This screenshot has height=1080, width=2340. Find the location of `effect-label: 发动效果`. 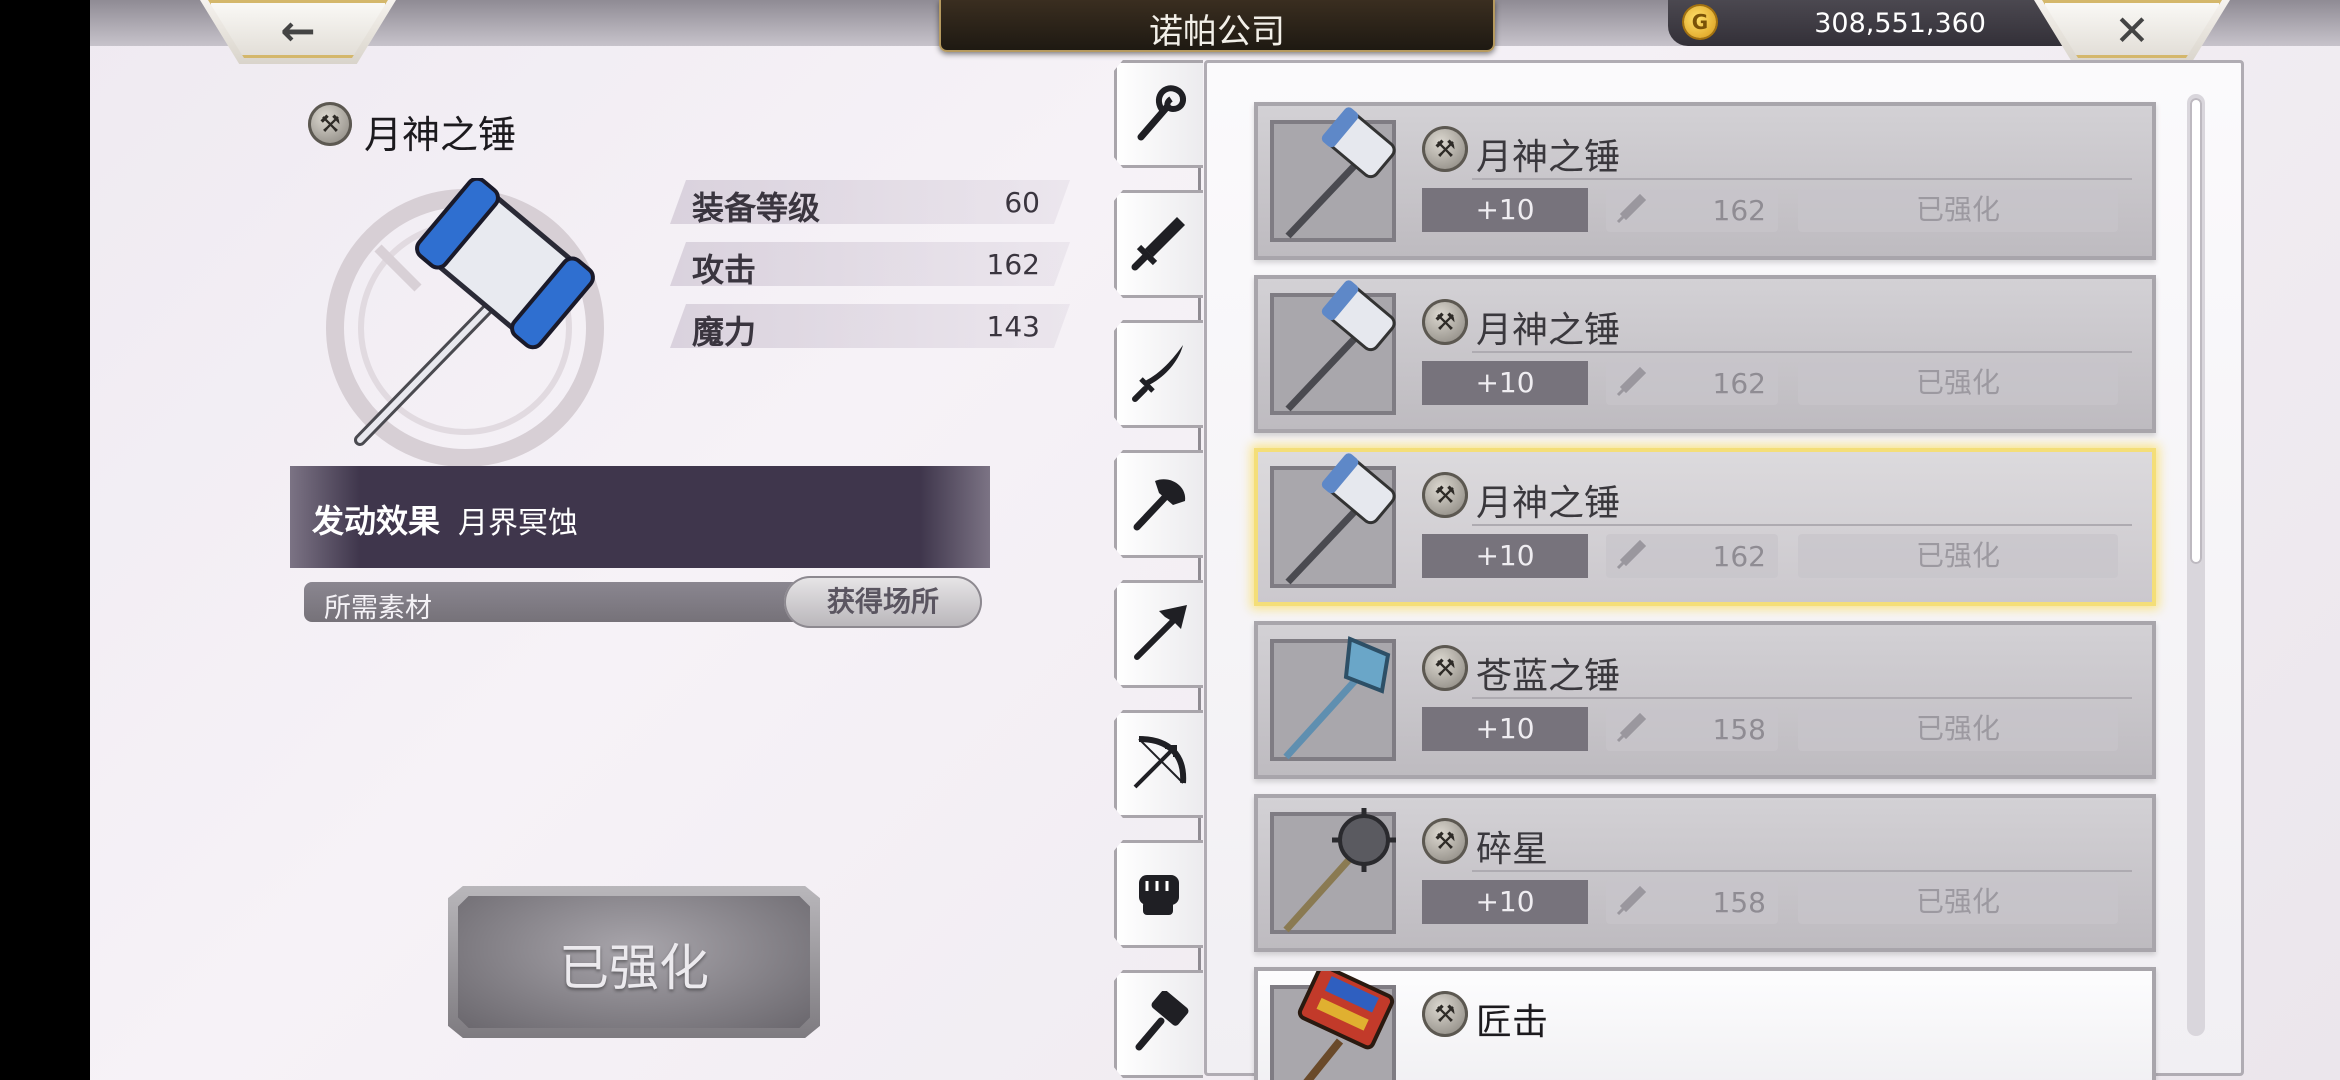

effect-label: 发动效果 is located at coordinates (376, 521).